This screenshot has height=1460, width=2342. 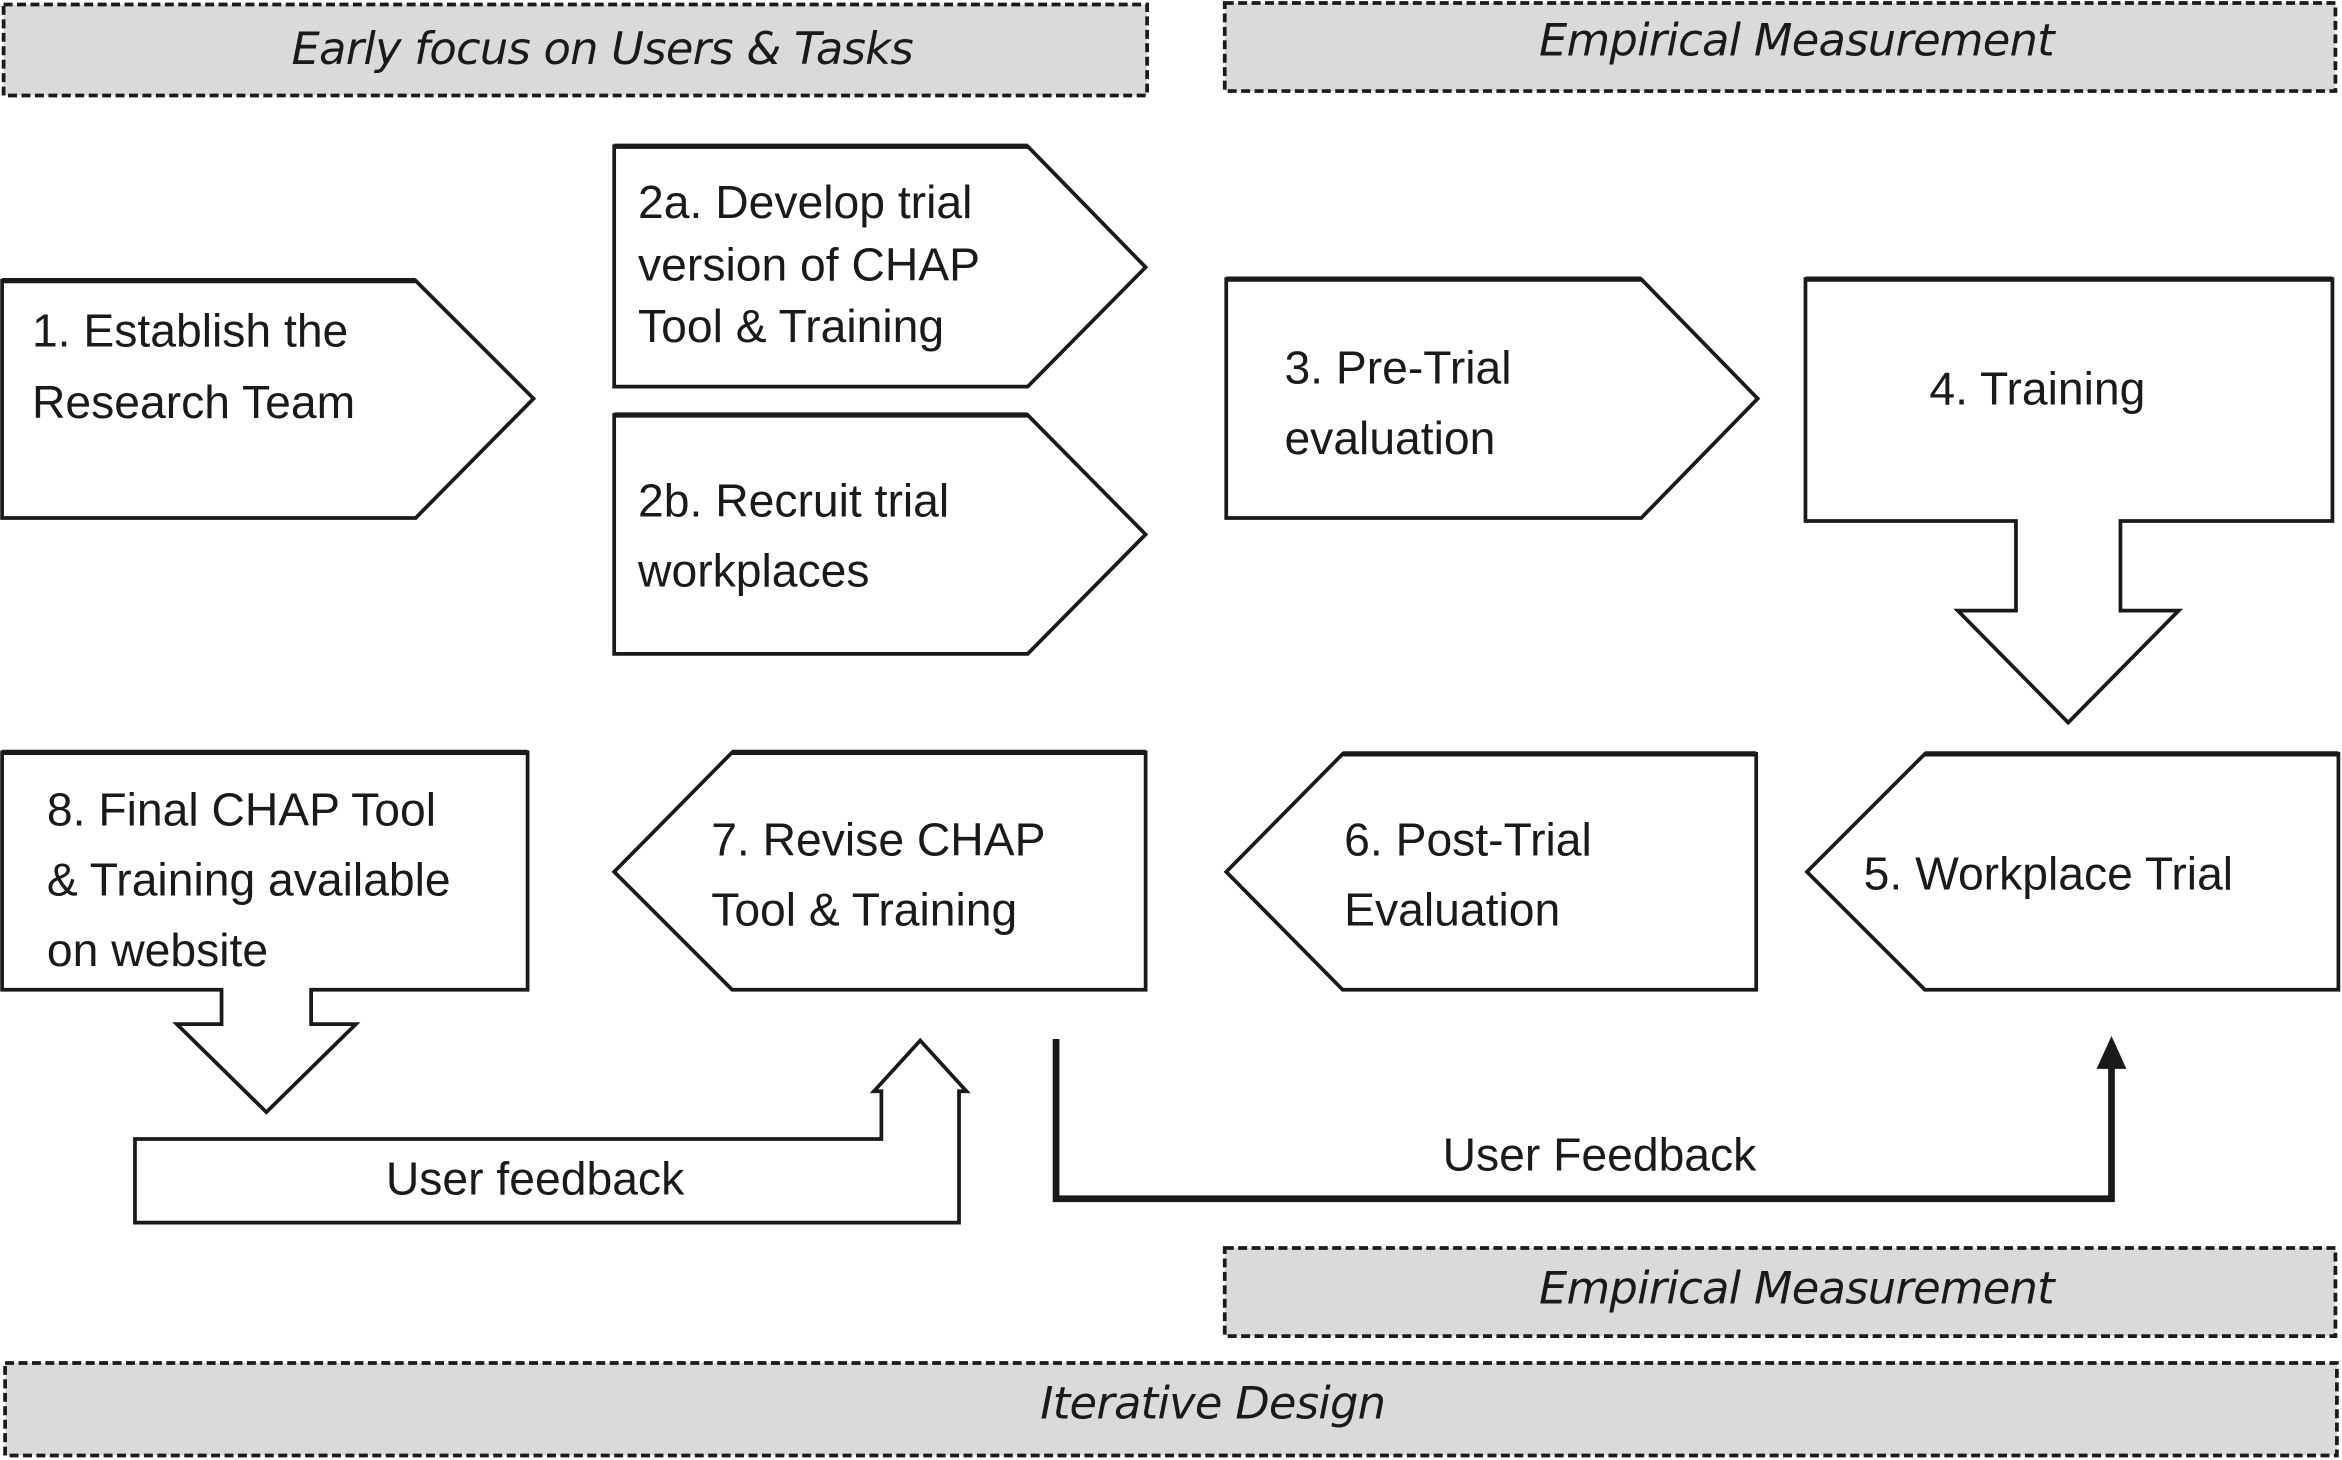 I want to click on step-1-establish-team: 1. Establish the Research Team, so click(x=268, y=399).